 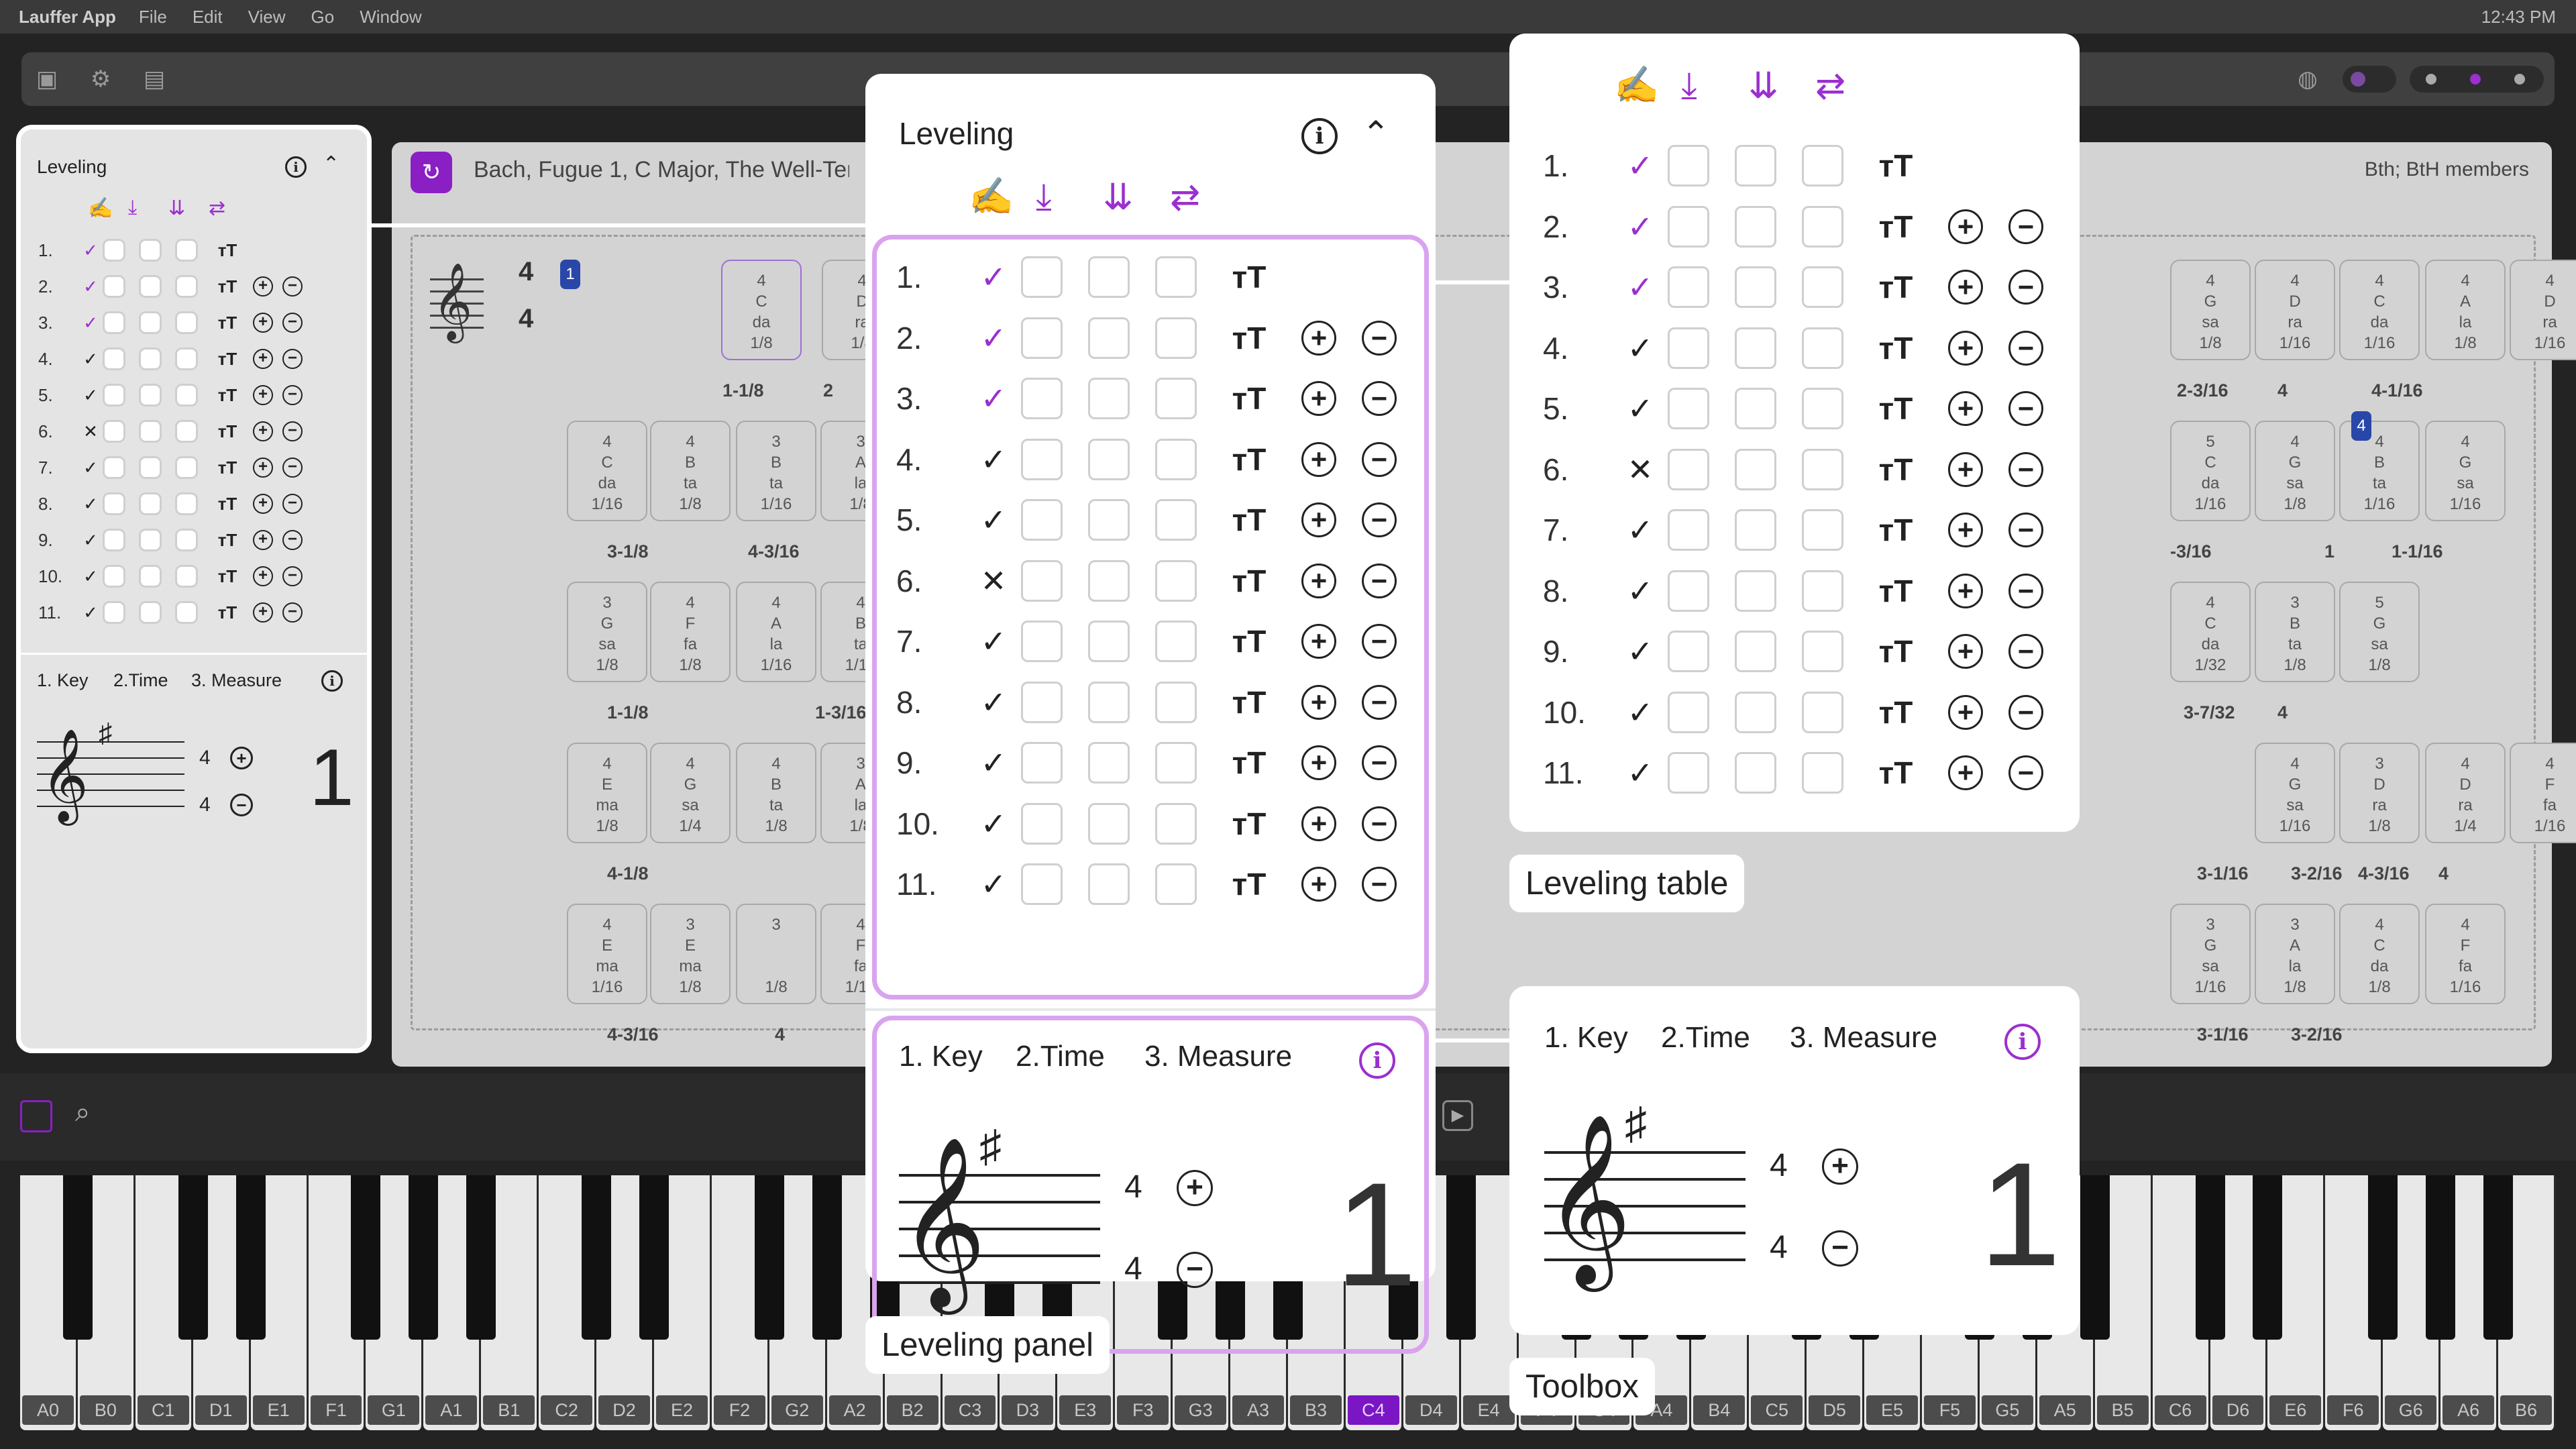 What do you see at coordinates (607, 793) in the screenshot?
I see `note-card: 4 Ema 1/8` at bounding box center [607, 793].